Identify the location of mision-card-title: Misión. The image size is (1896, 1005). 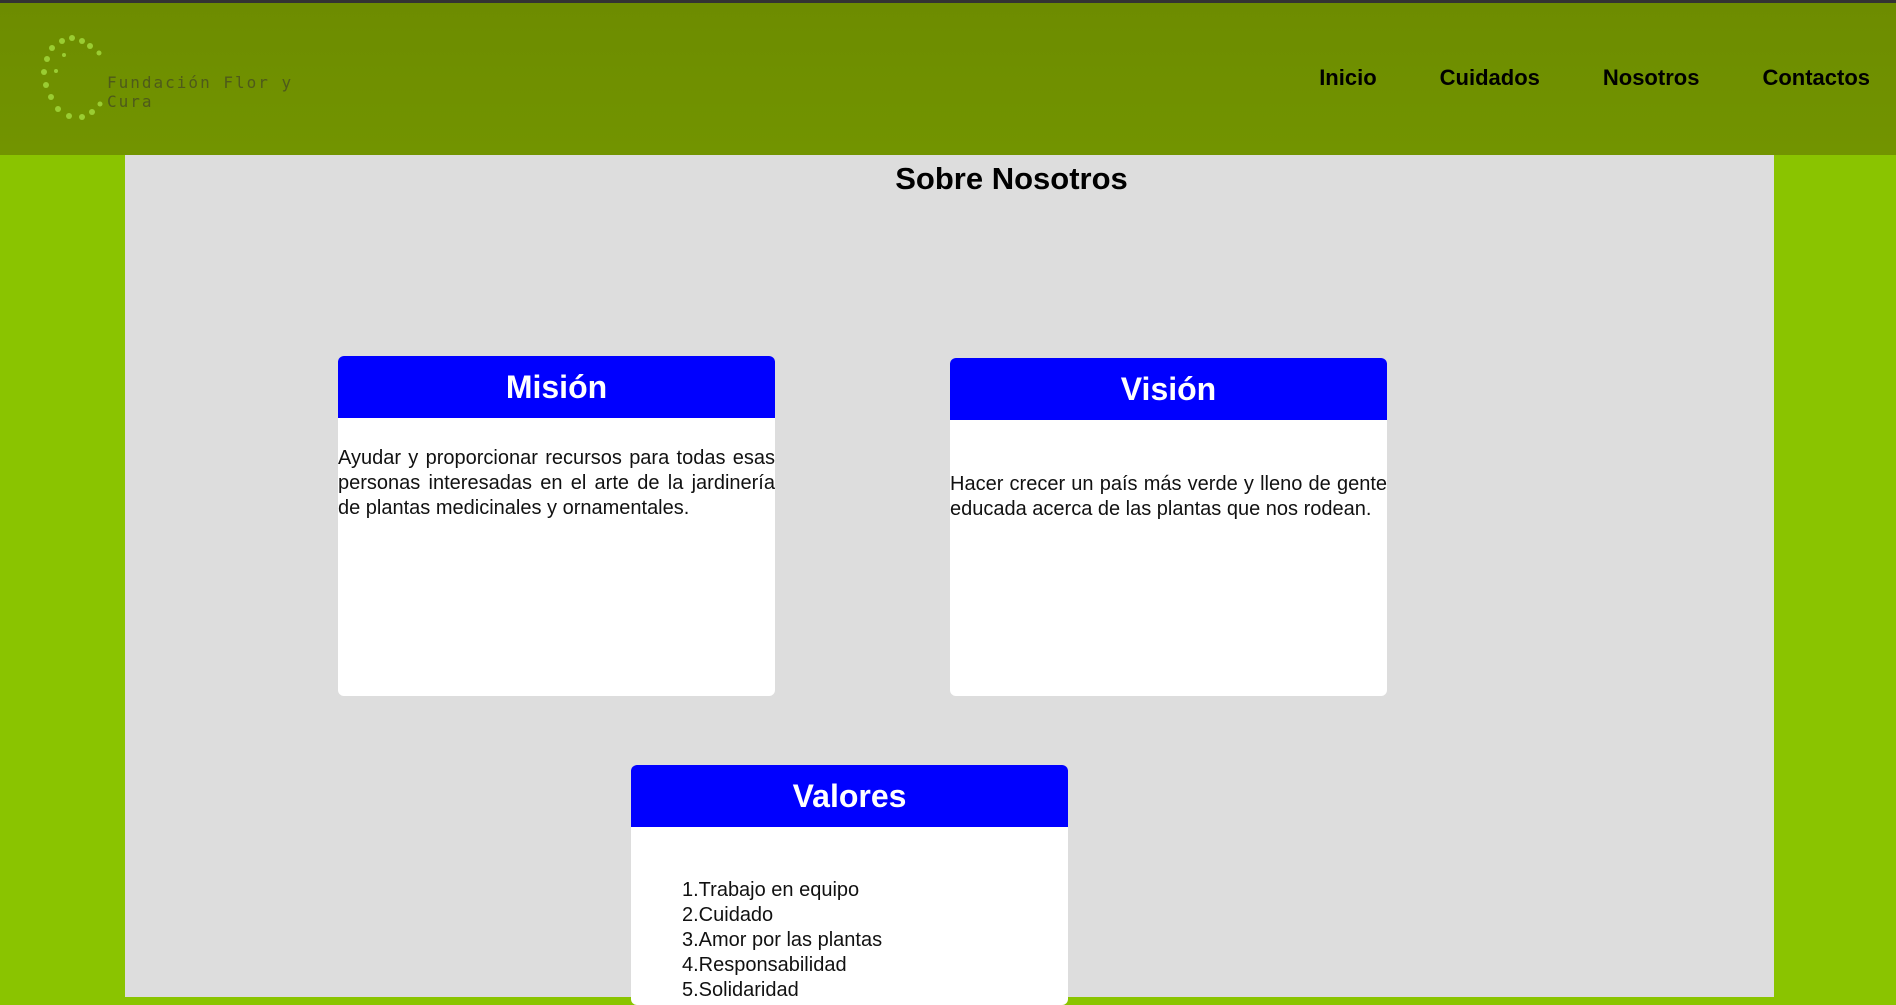
(556, 387).